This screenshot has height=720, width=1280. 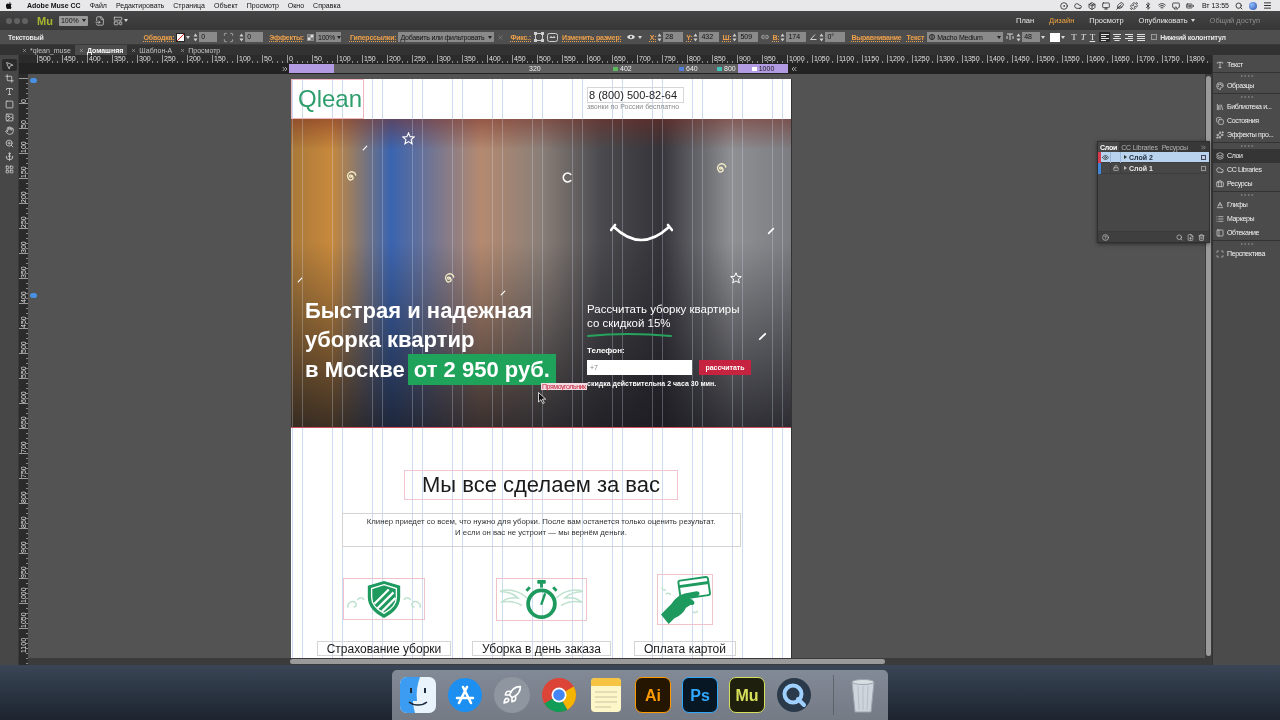 What do you see at coordinates (1010, 37) in the screenshot?
I see `font-size-icon` at bounding box center [1010, 37].